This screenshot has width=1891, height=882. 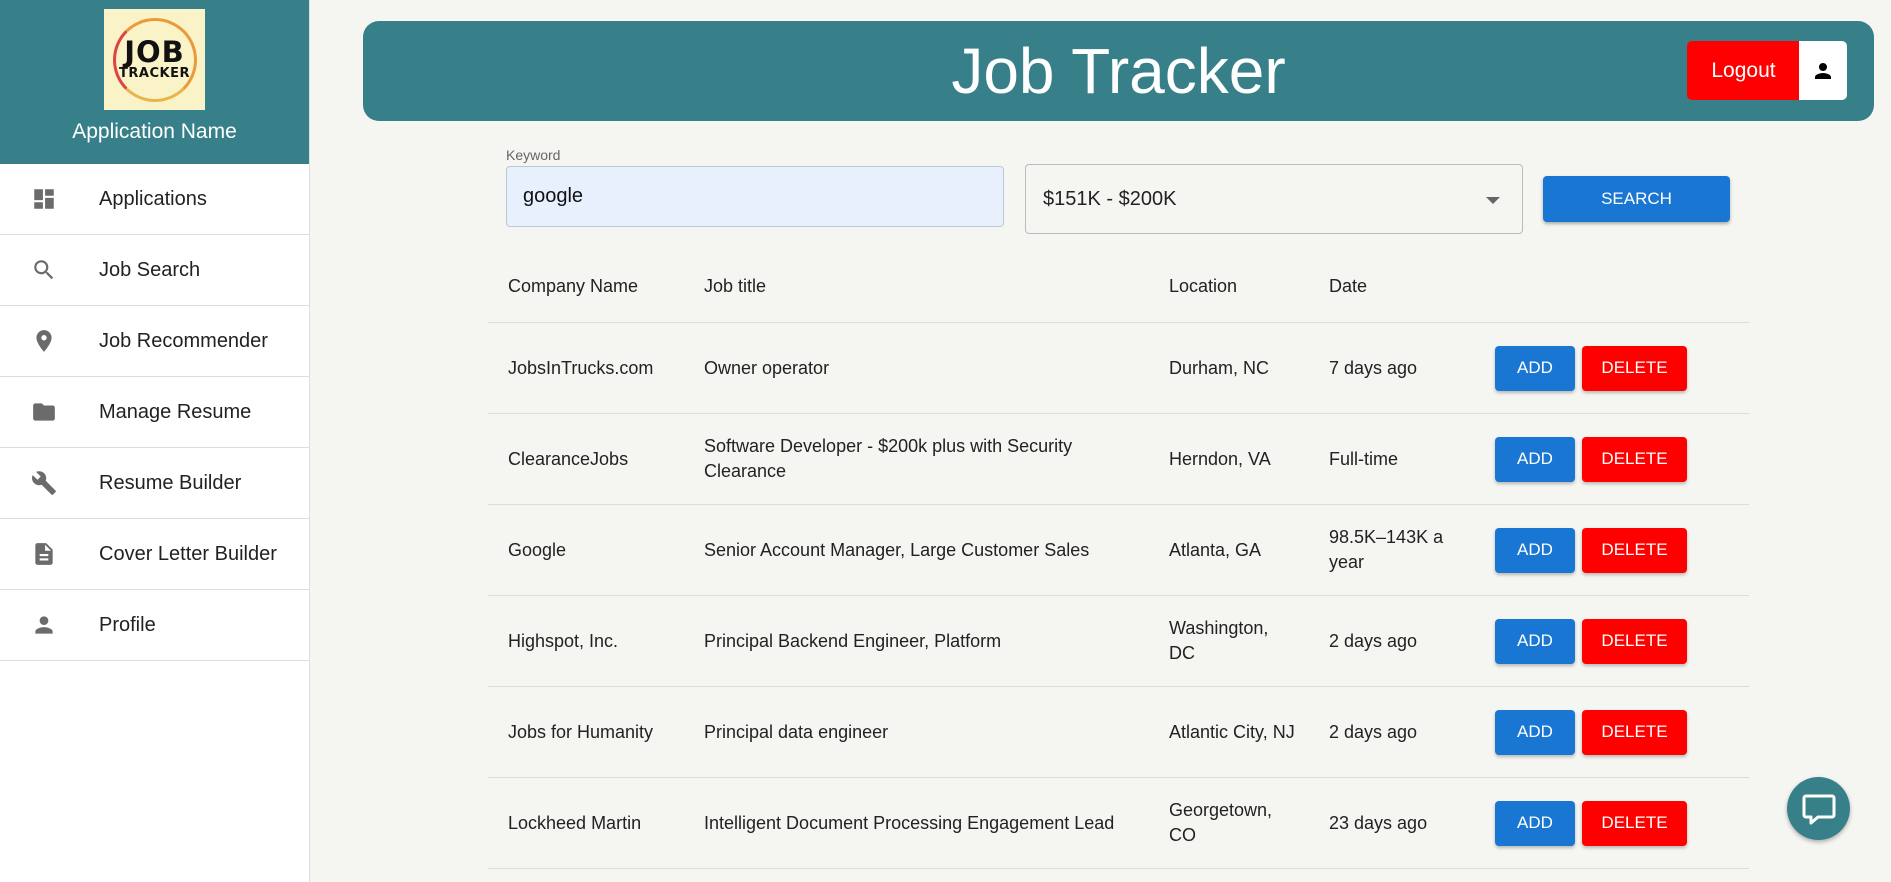 I want to click on logout-button: Logout, so click(x=1743, y=70).